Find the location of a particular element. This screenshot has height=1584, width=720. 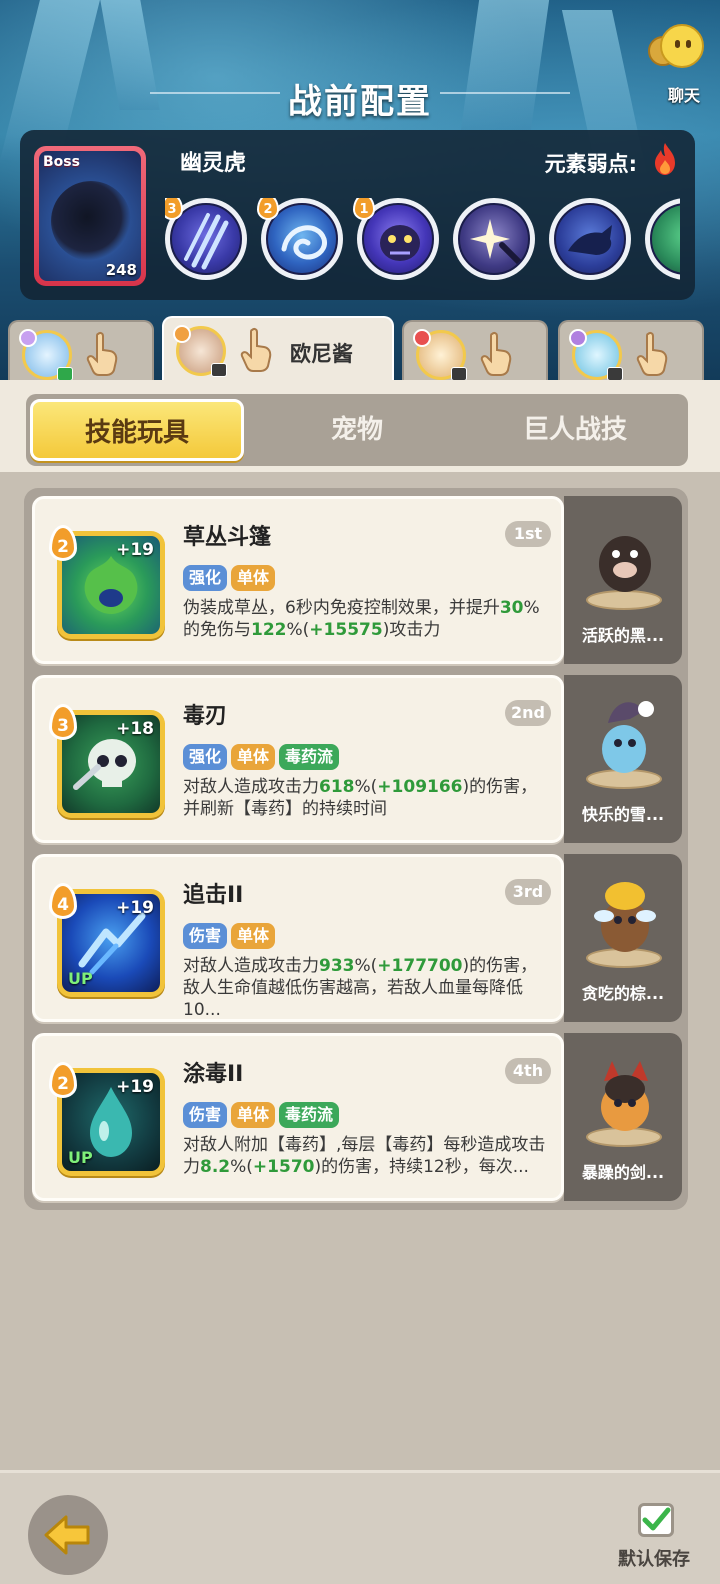

boss-tag: Boss is located at coordinates (61, 162).